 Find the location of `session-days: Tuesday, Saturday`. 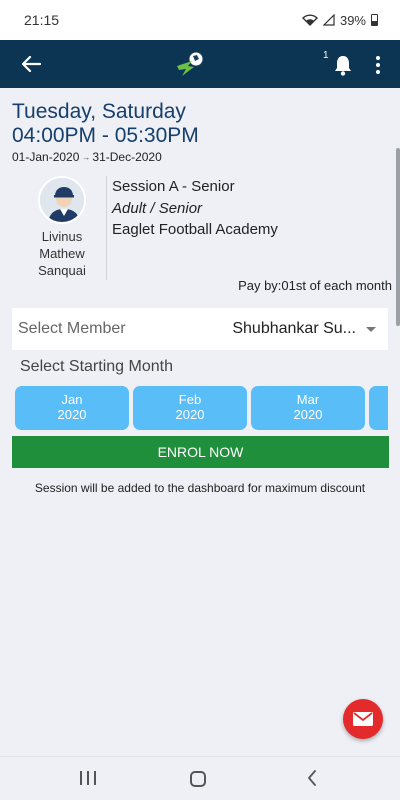

session-days: Tuesday, Saturday is located at coordinates (99, 111).